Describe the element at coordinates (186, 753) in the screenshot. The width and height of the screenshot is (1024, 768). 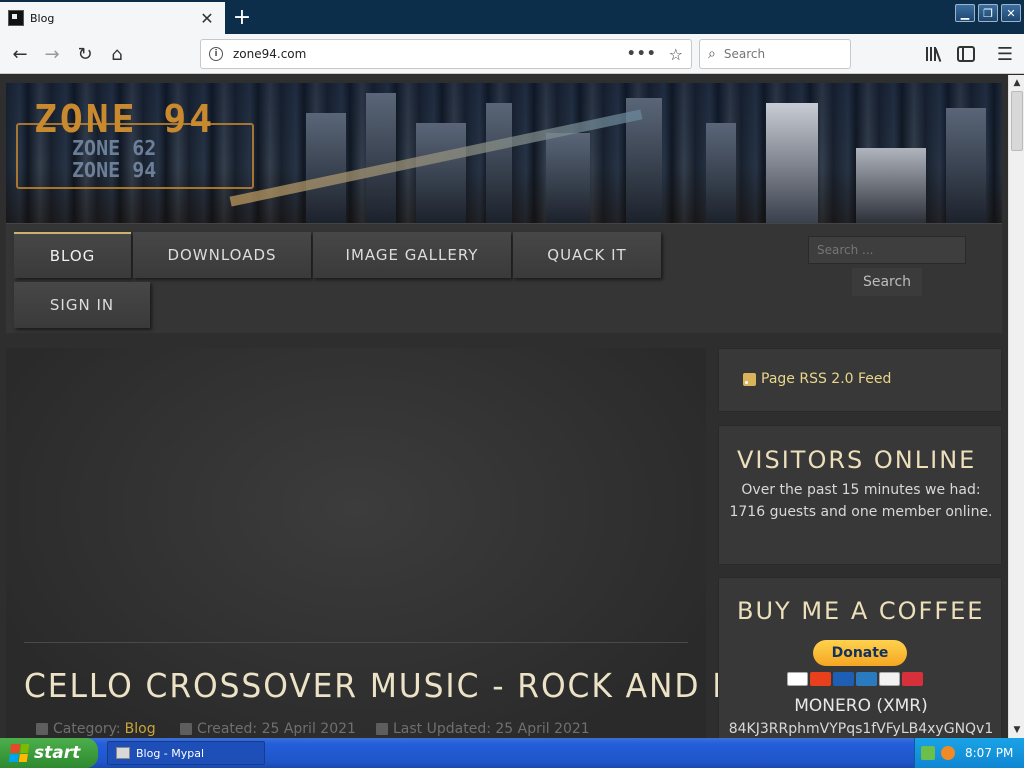
I see `taskbar-window-button: Blog - Mypal` at that location.